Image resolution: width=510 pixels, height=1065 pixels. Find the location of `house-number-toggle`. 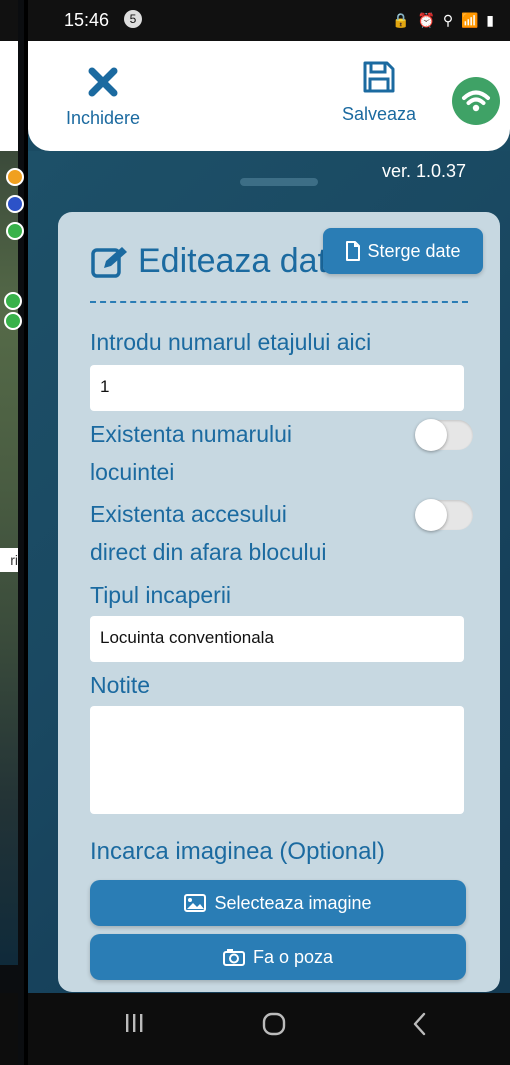

house-number-toggle is located at coordinates (444, 435).